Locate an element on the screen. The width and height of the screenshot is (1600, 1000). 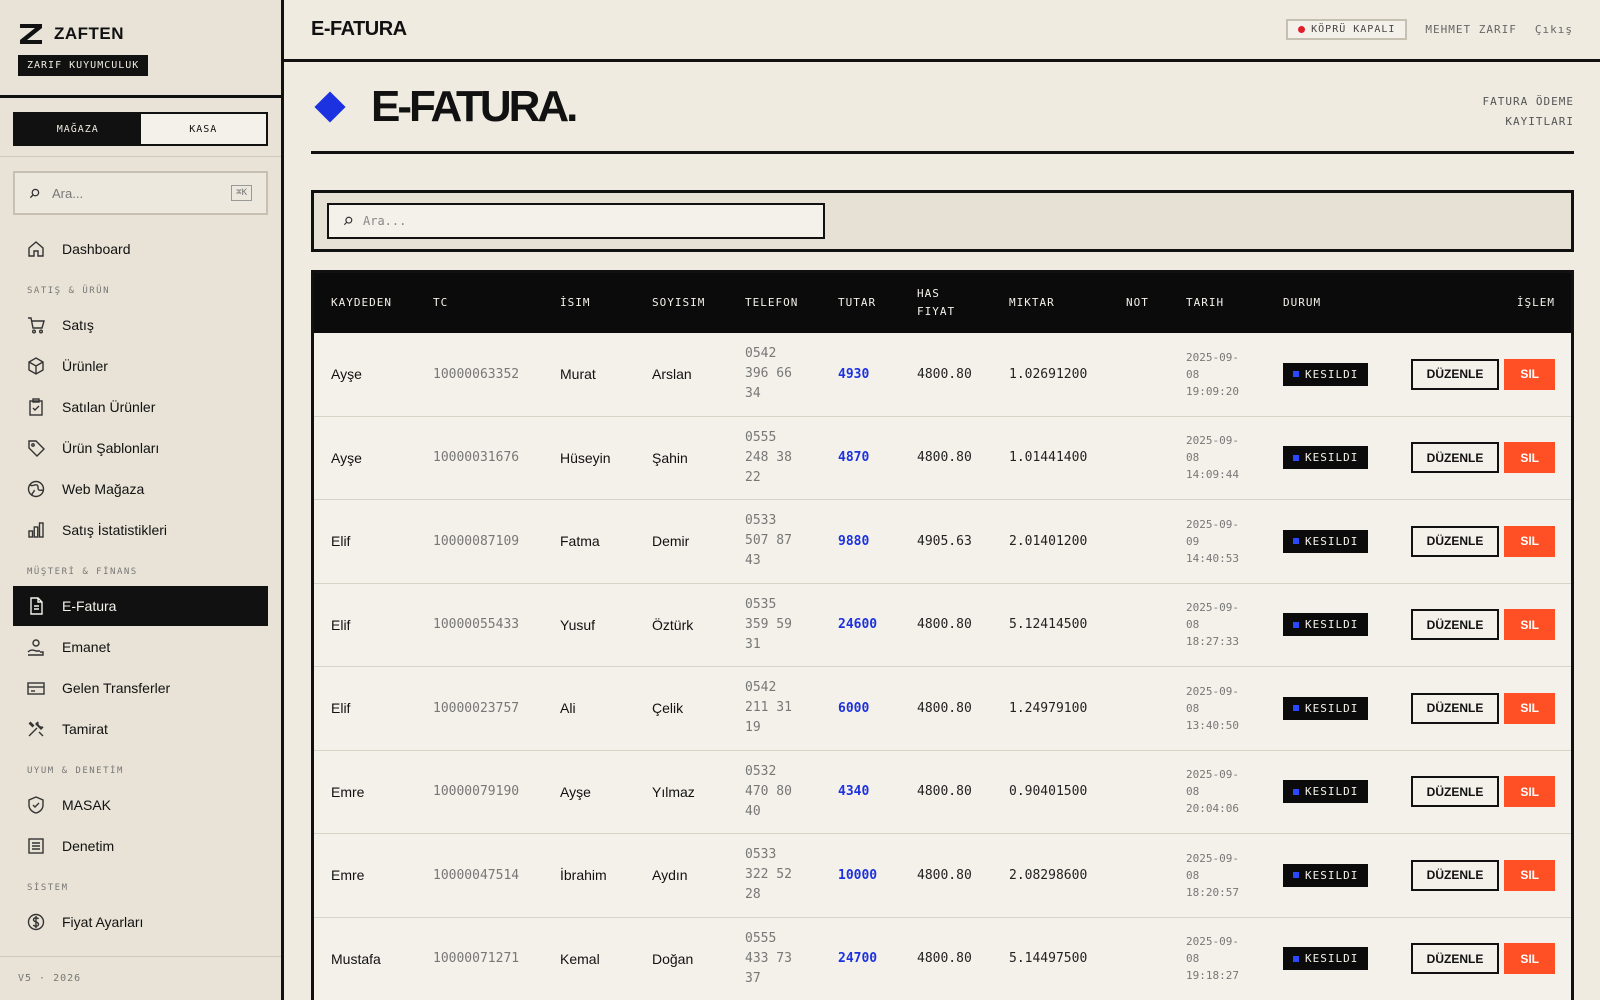
cell-name: Ali is located at coordinates (568, 708).